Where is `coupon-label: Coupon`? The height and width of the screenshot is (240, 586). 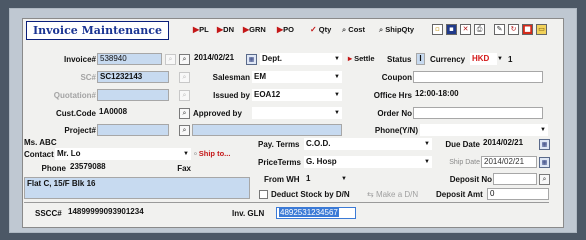
coupon-label: Coupon is located at coordinates (396, 77).